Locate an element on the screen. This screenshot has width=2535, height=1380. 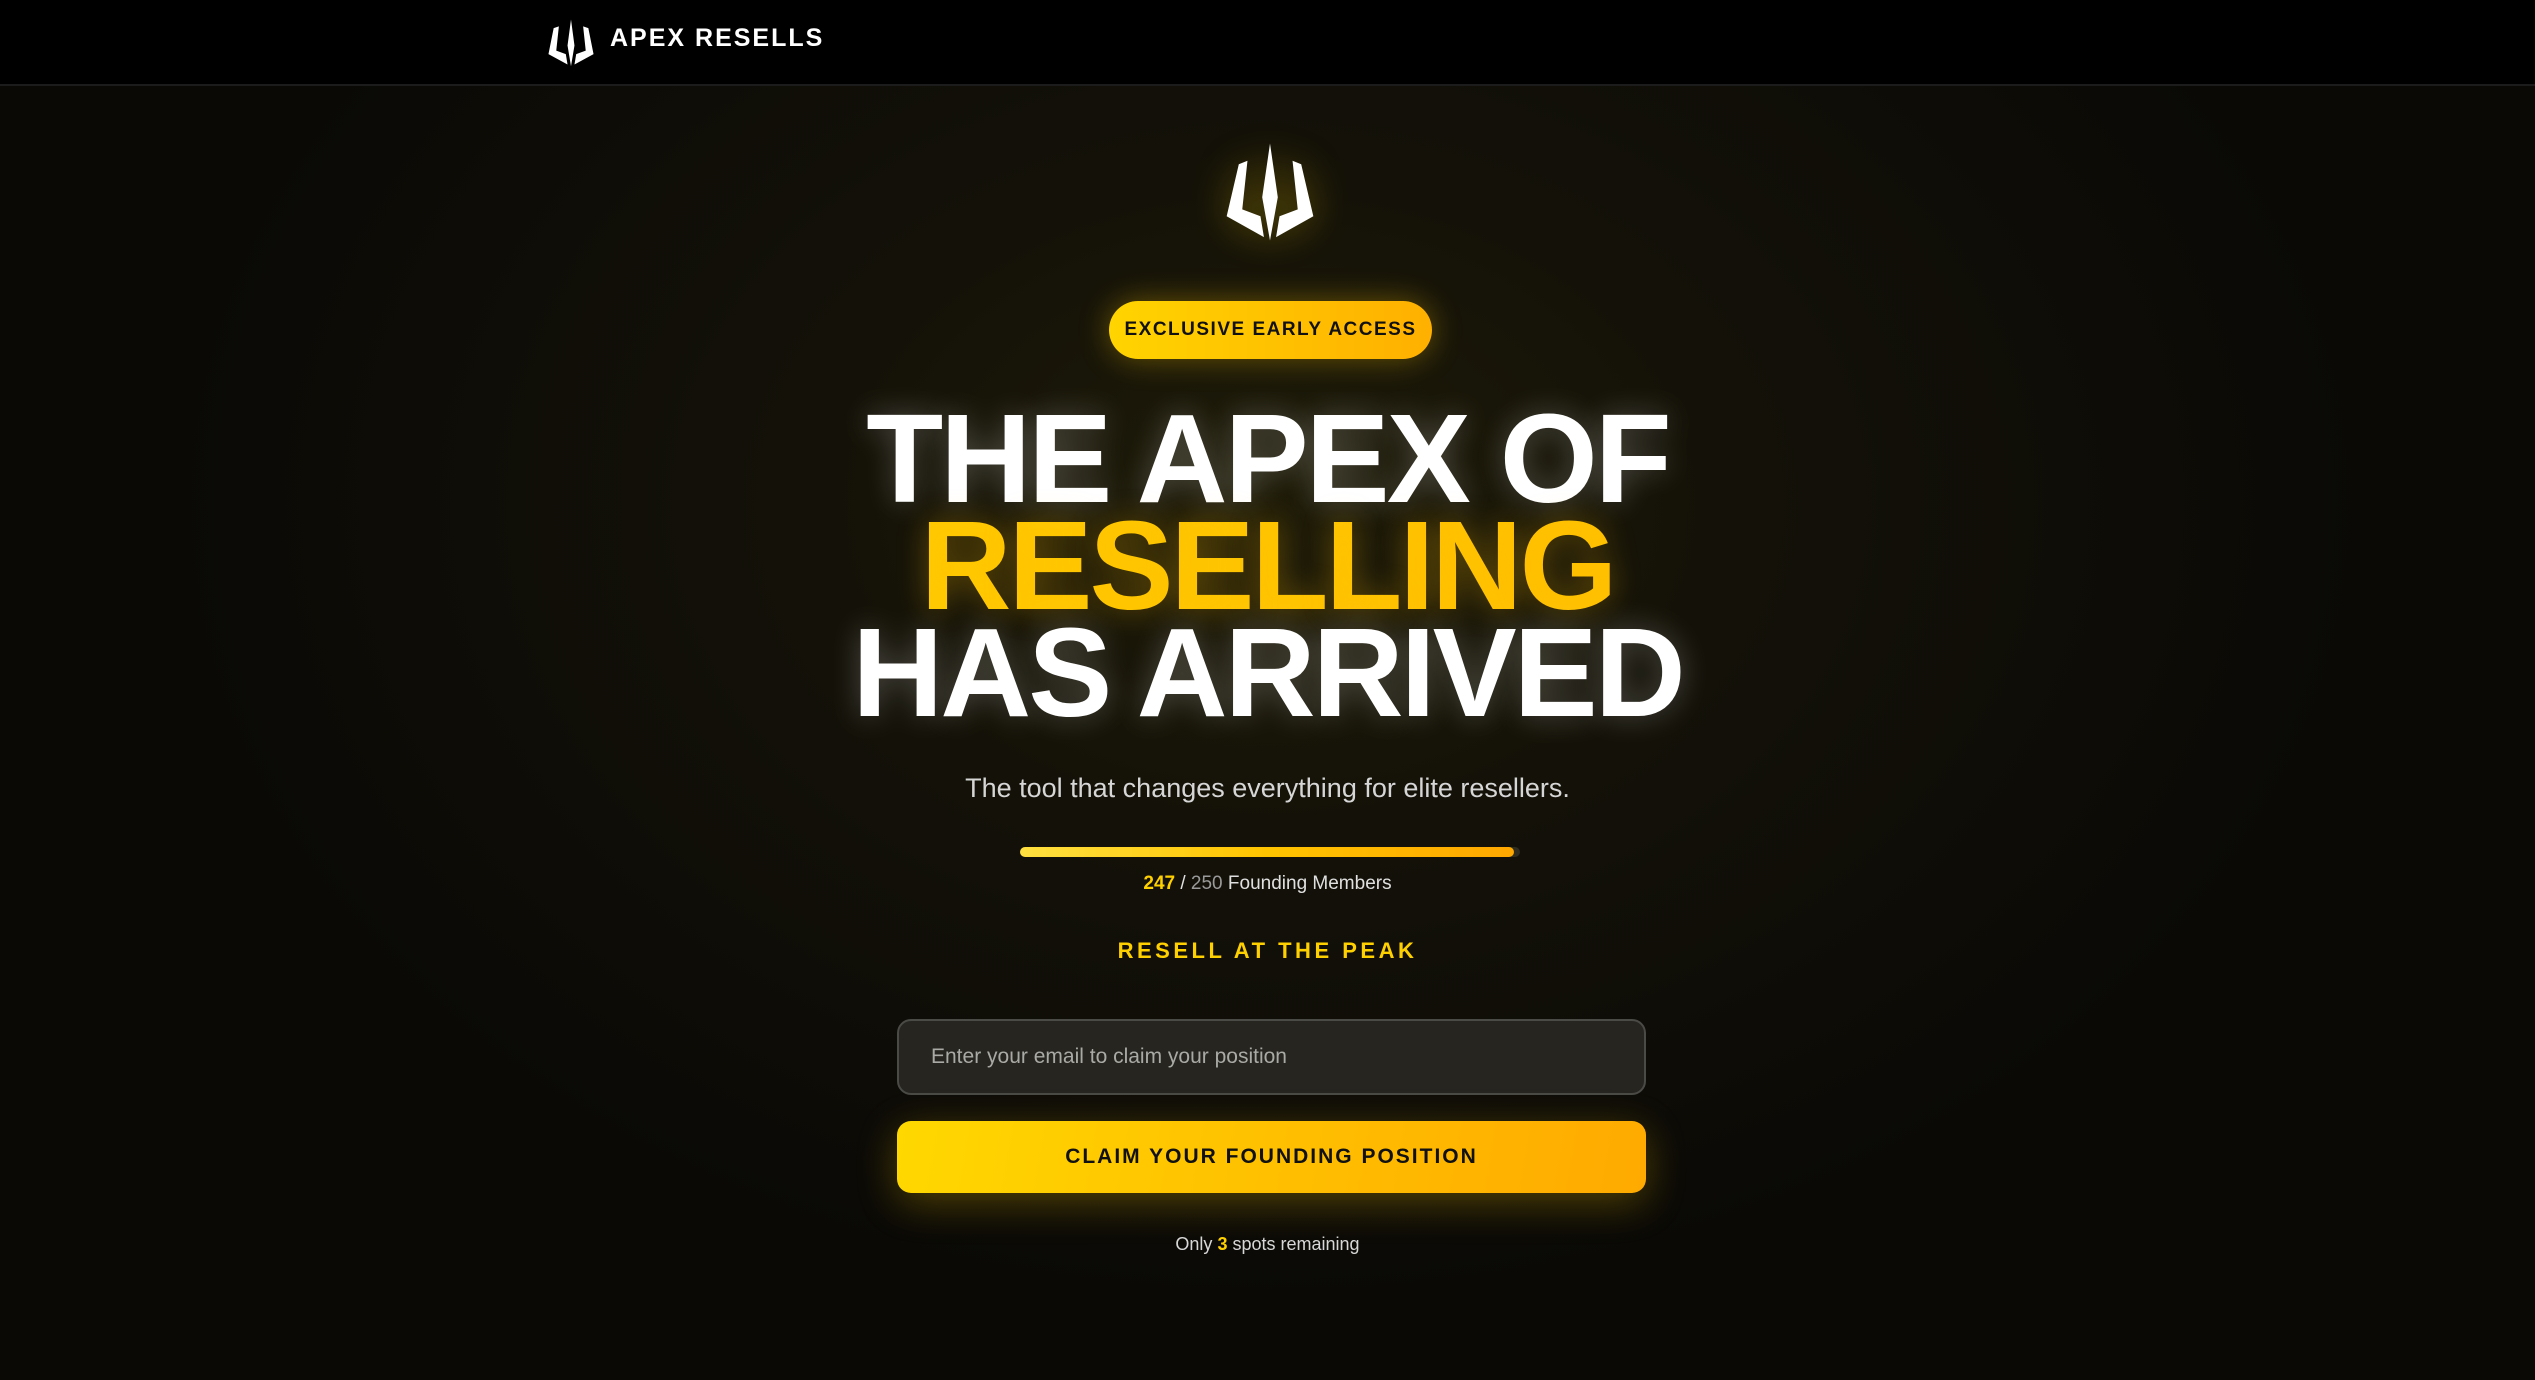
founding-progress-bar is located at coordinates (1270, 852).